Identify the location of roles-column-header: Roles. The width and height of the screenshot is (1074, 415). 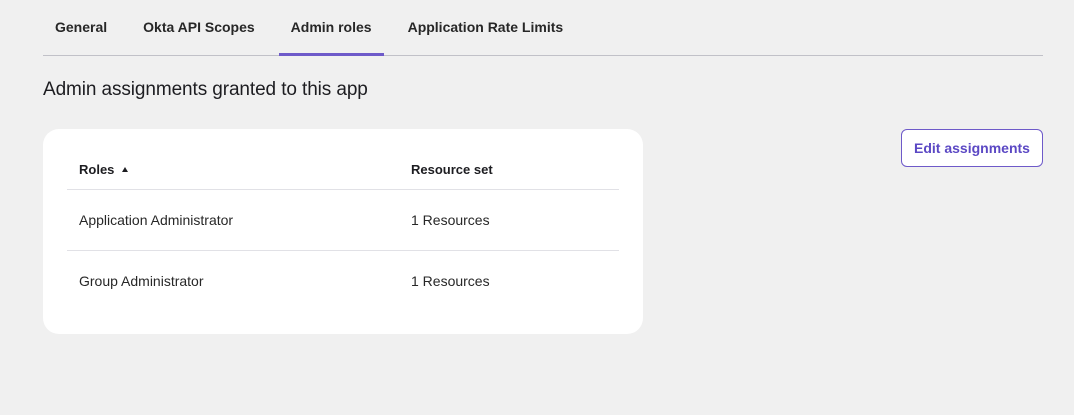
(233, 169).